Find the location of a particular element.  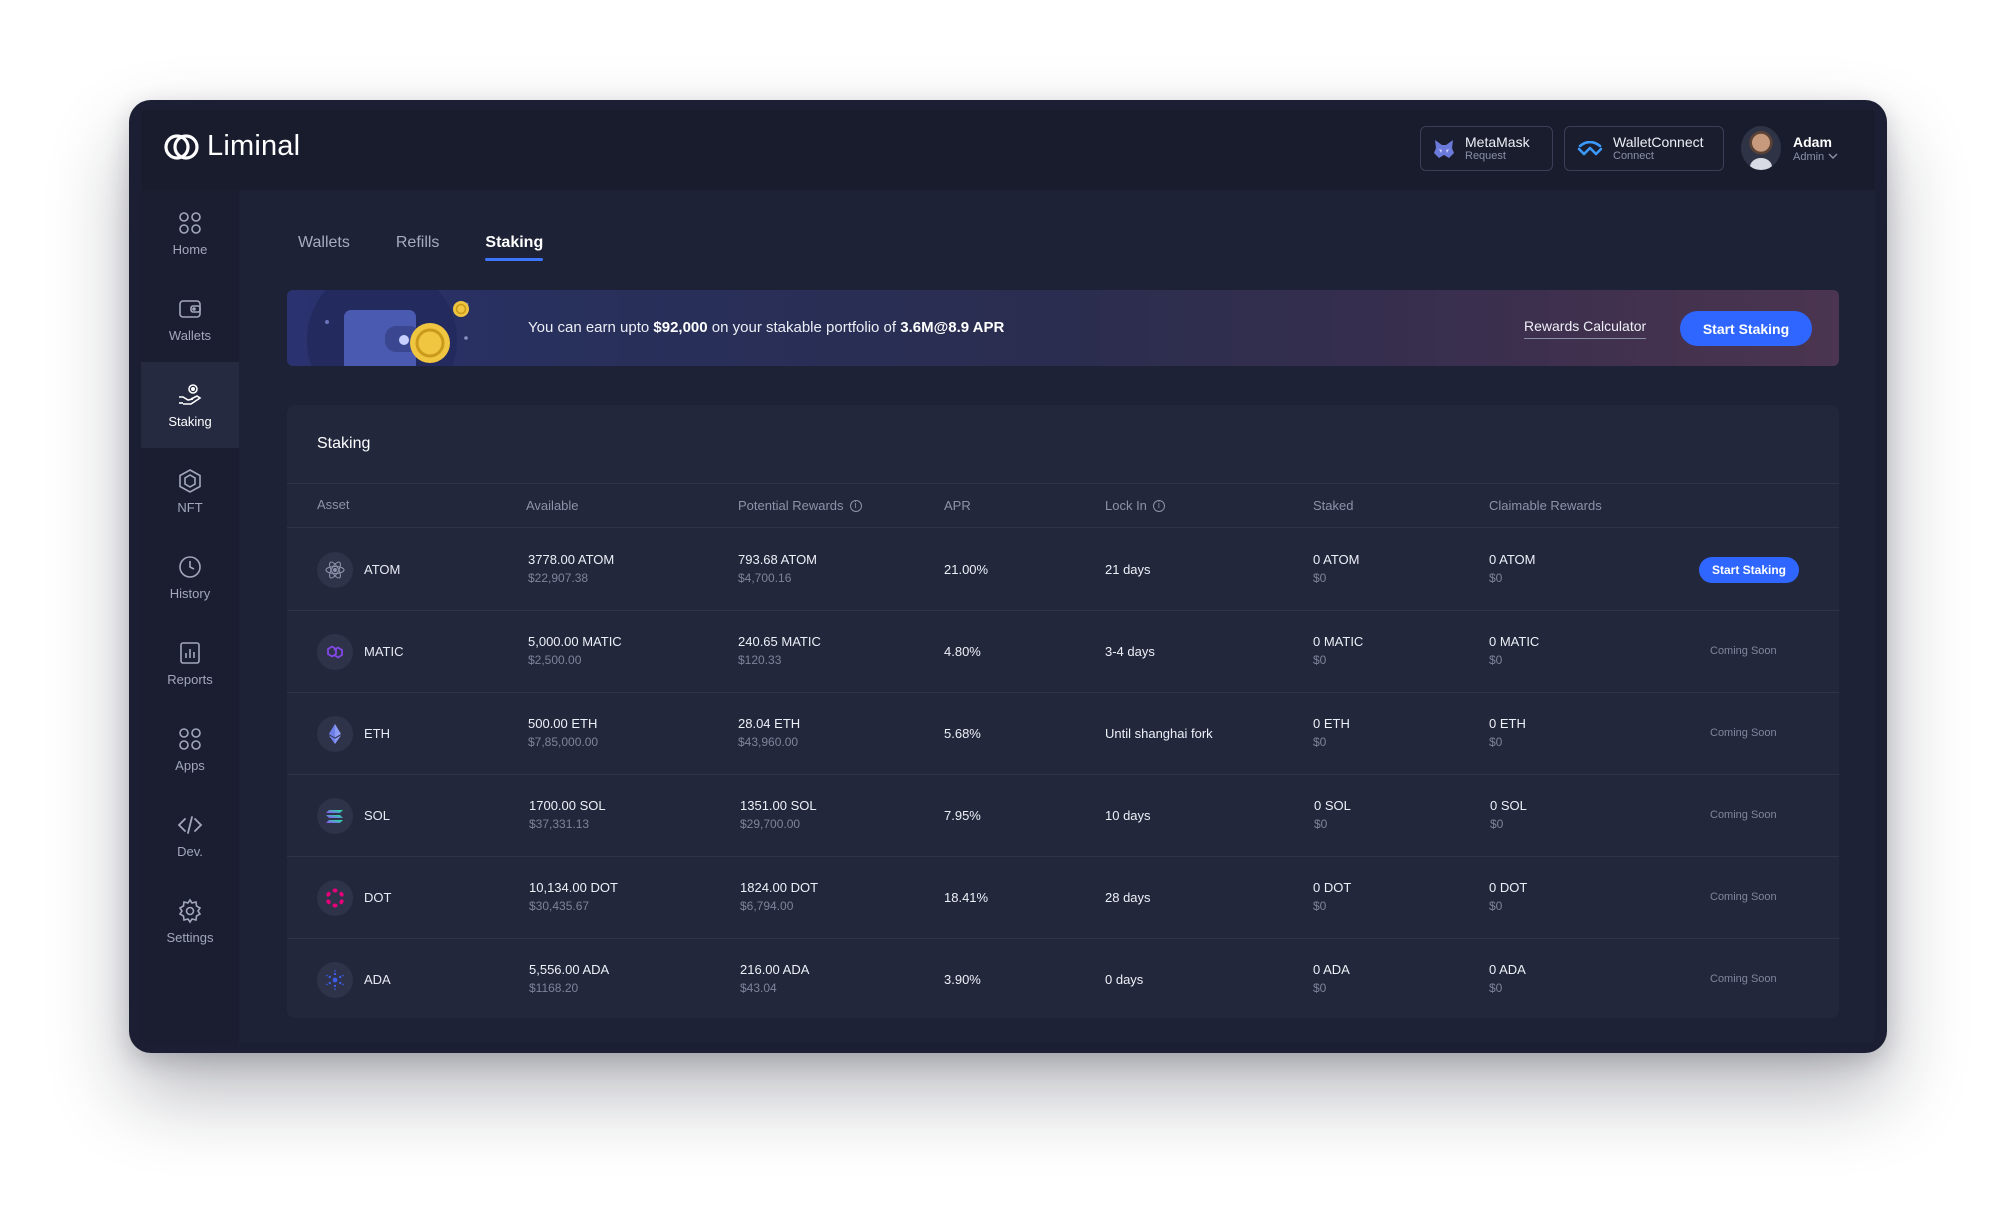

staked-amount: 0 SOL is located at coordinates (1332, 805).